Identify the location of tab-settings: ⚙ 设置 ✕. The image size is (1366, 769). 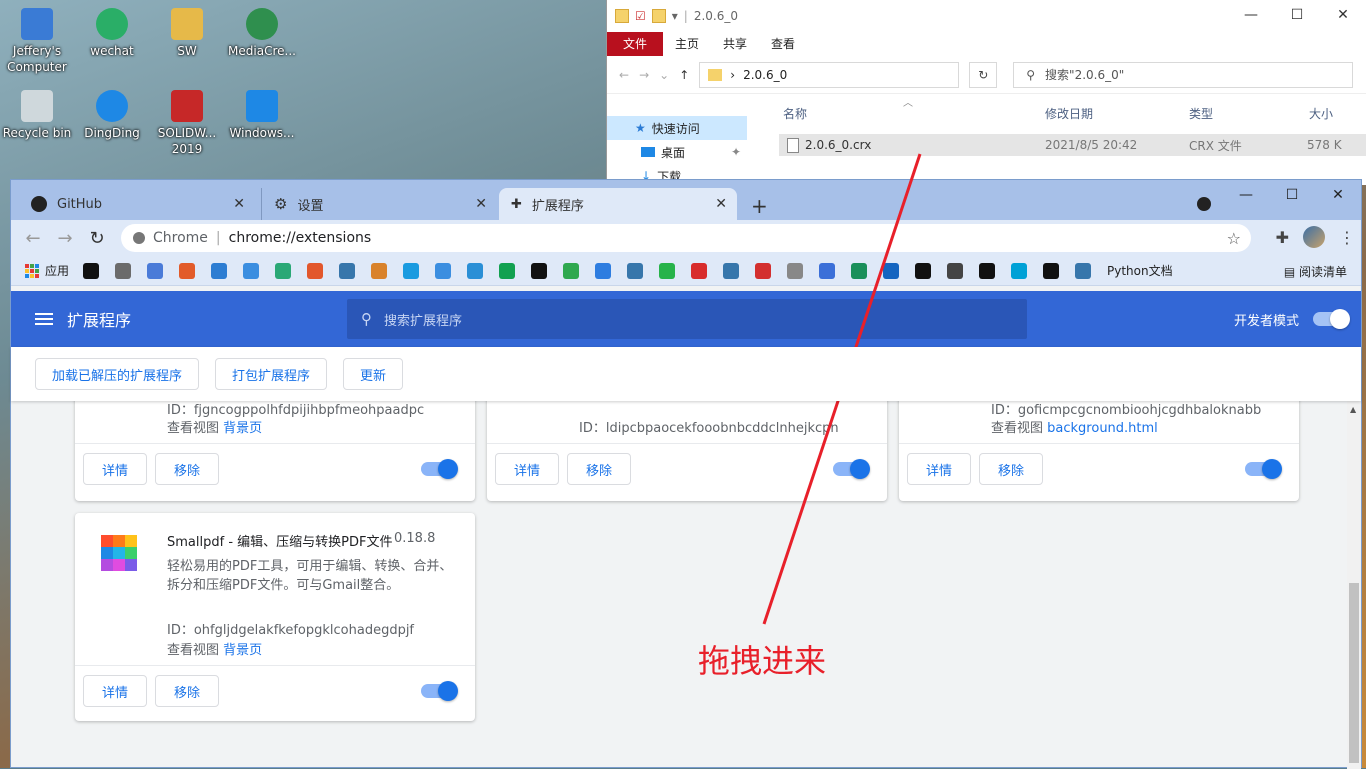
(379, 204).